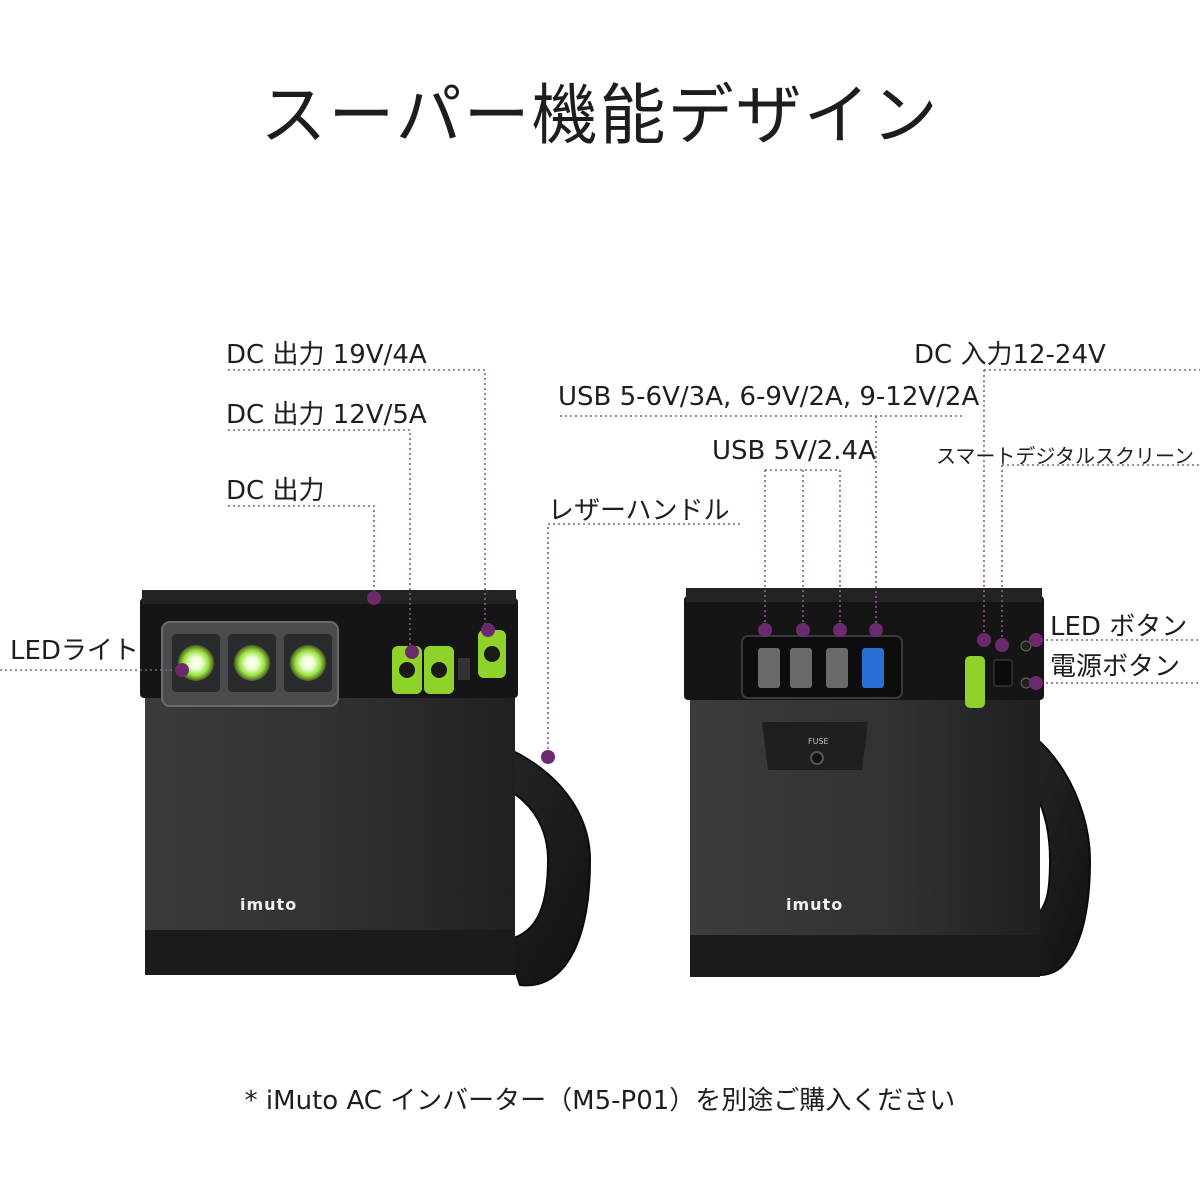  What do you see at coordinates (888, 782) in the screenshot?
I see `right-device: FUSE imuto` at bounding box center [888, 782].